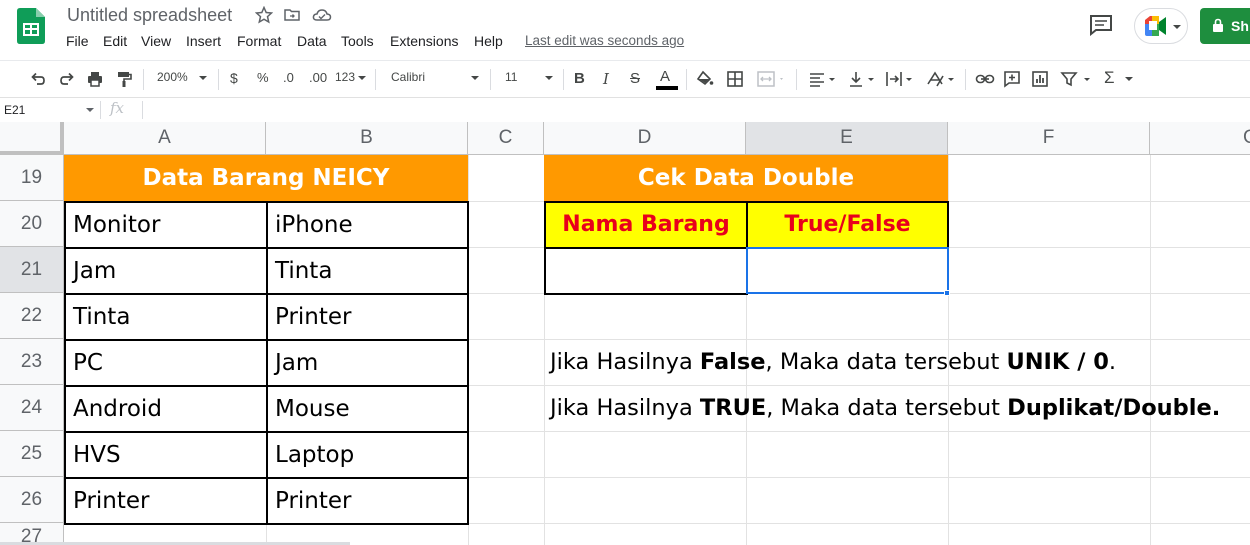 This screenshot has width=1250, height=545. Describe the element at coordinates (1161, 26) in the screenshot. I see `meet-button` at that location.